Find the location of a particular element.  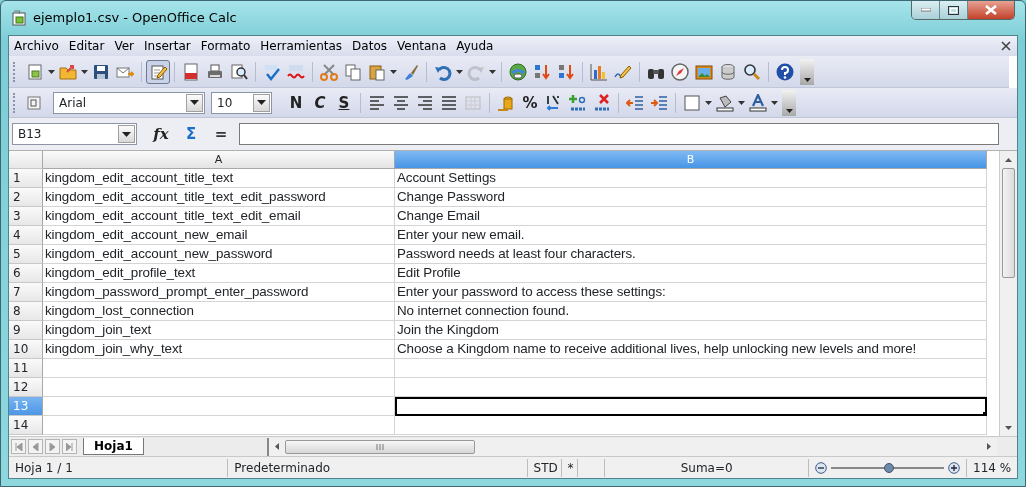

row-header: 5 is located at coordinates (26, 254).